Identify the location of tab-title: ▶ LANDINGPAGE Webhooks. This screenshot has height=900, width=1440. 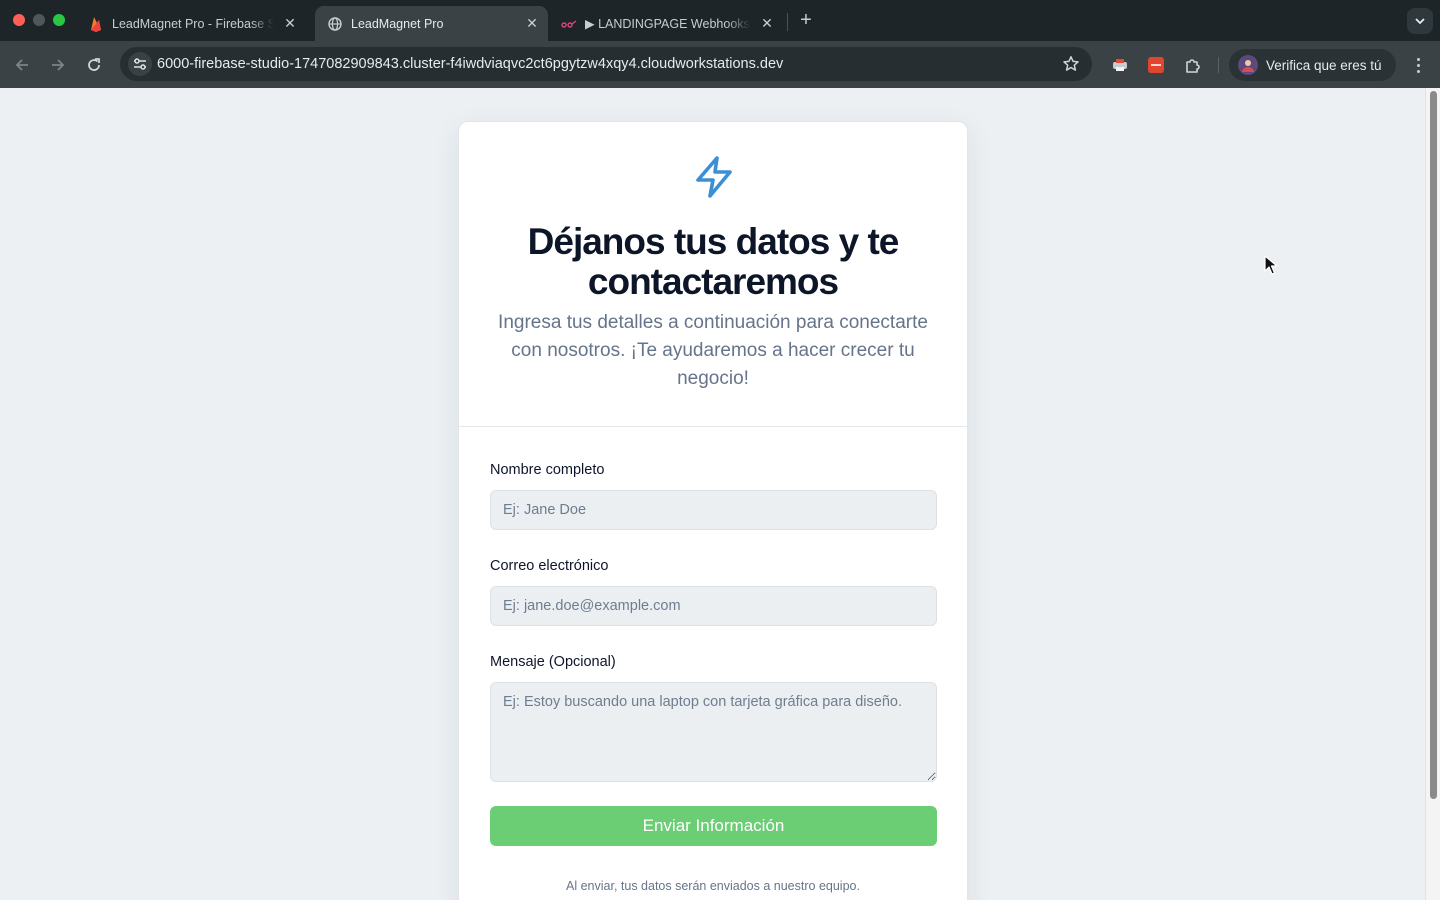
(667, 24).